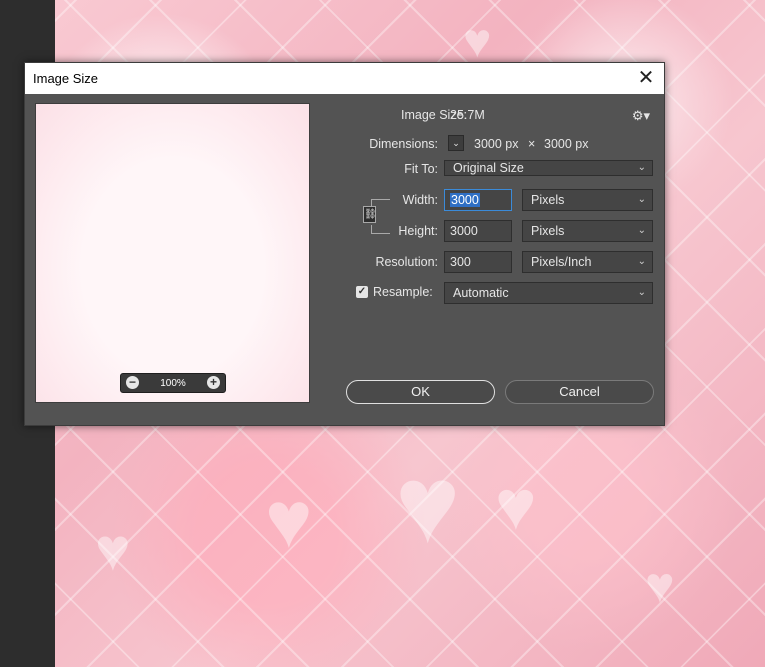  I want to click on resample-checkbox: ✓, so click(362, 292).